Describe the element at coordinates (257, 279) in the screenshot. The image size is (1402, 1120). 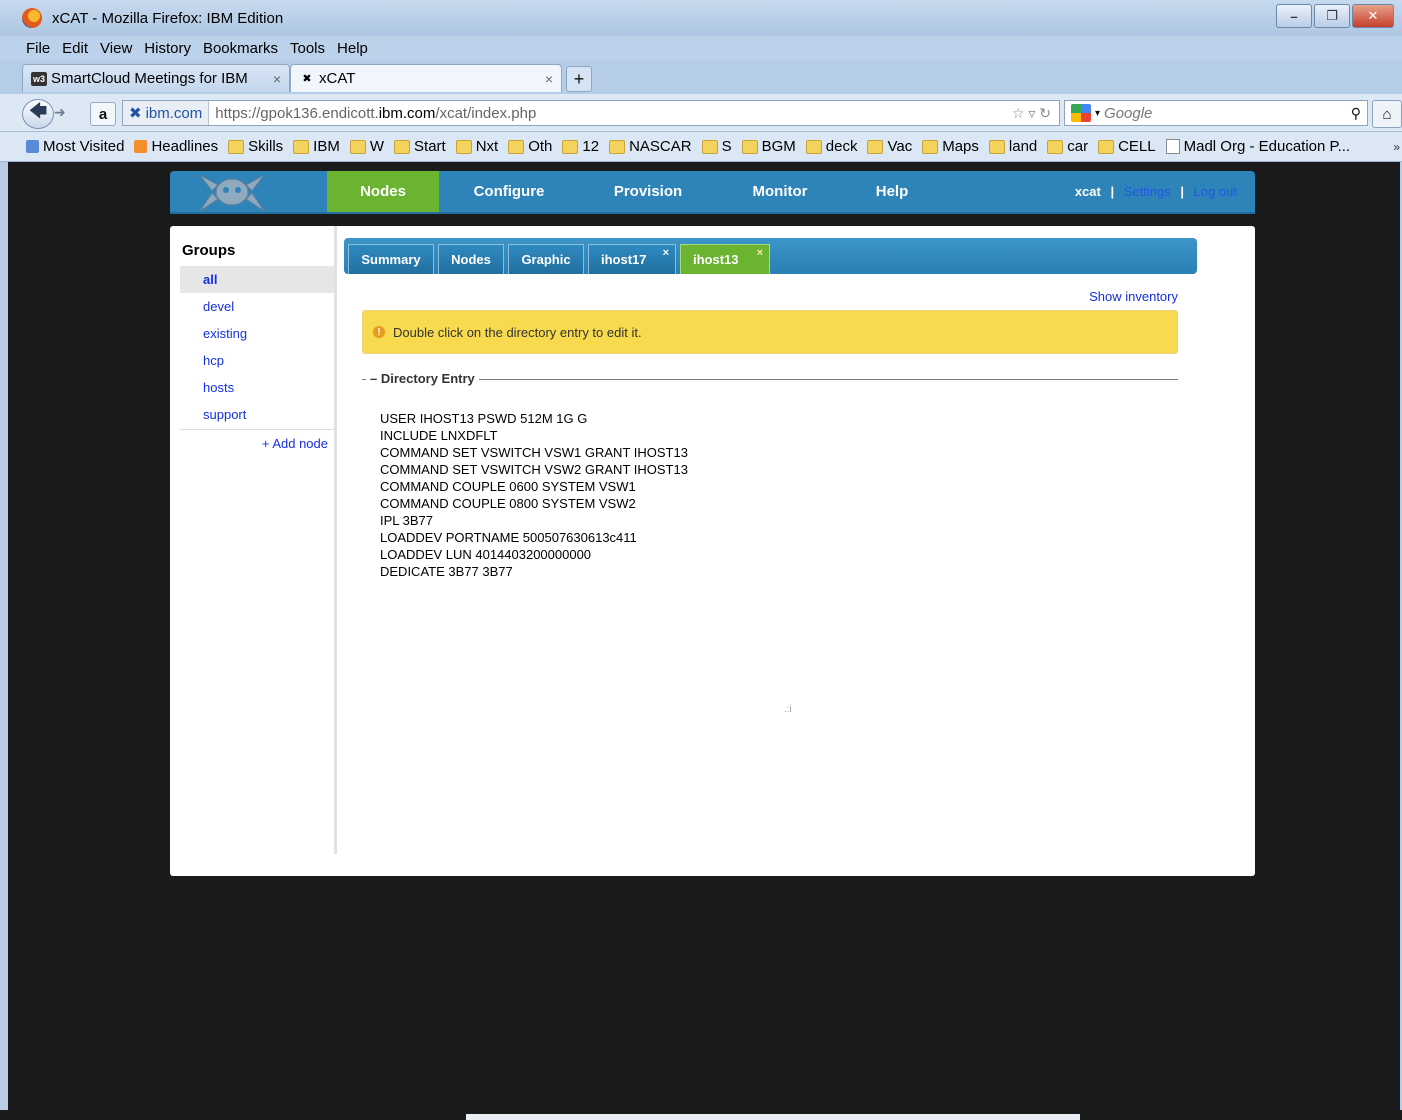
I see `group-item-all: all` at that location.